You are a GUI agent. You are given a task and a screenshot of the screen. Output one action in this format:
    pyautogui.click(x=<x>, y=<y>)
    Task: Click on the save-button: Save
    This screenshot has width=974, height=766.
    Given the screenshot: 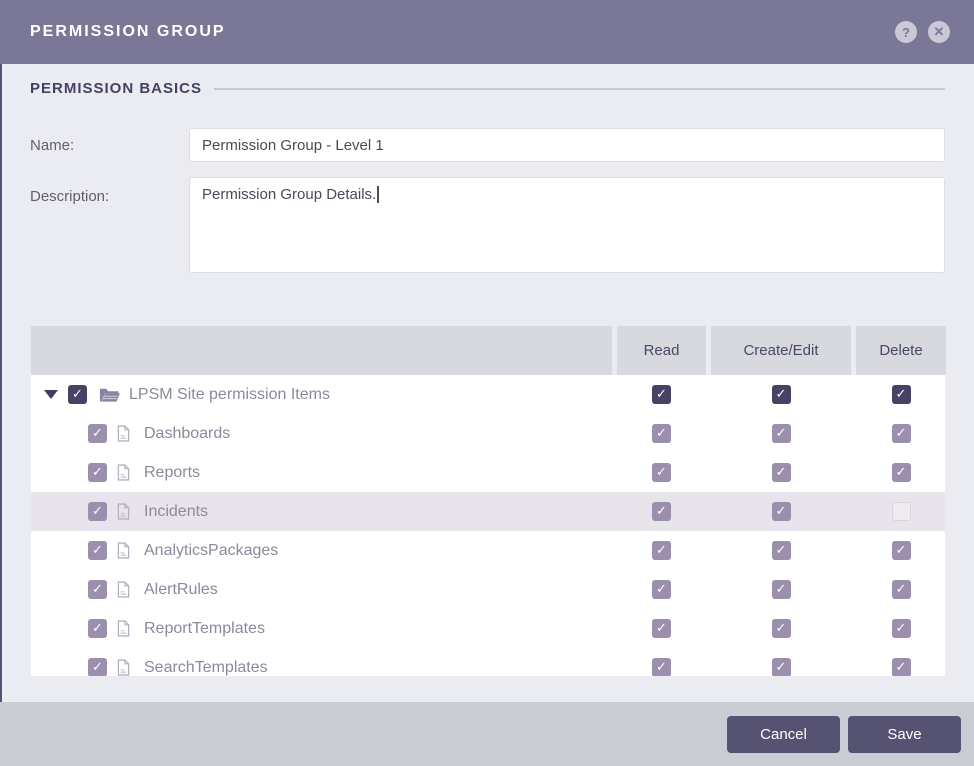 What is the action you would take?
    pyautogui.click(x=904, y=734)
    